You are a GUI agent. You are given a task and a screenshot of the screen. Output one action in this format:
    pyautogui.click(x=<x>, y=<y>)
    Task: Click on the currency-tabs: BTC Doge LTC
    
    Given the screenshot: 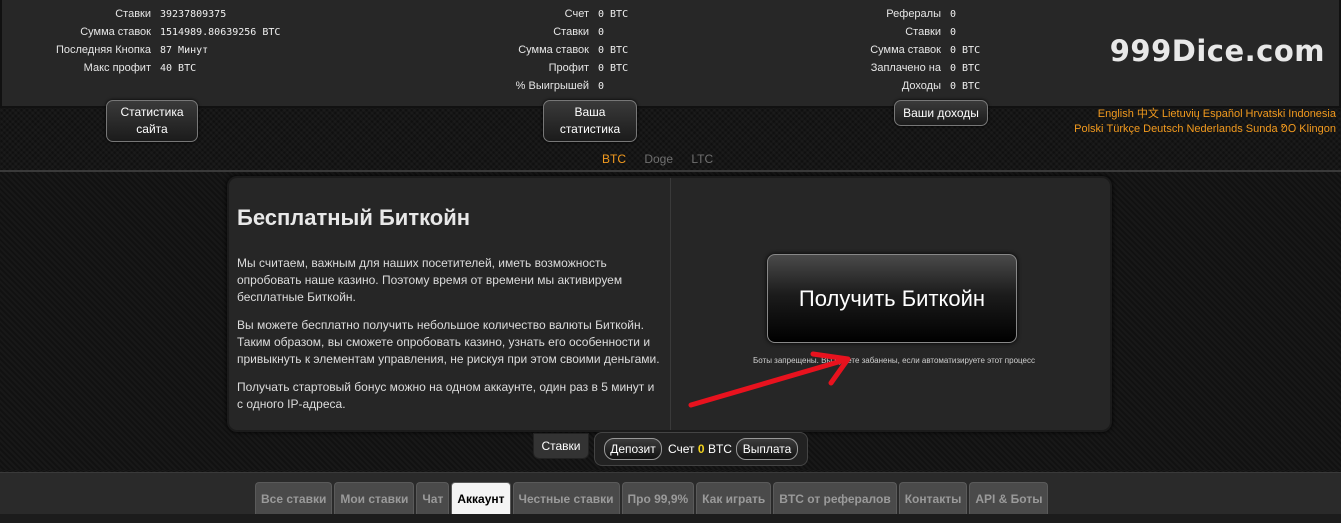 What is the action you would take?
    pyautogui.click(x=665, y=159)
    